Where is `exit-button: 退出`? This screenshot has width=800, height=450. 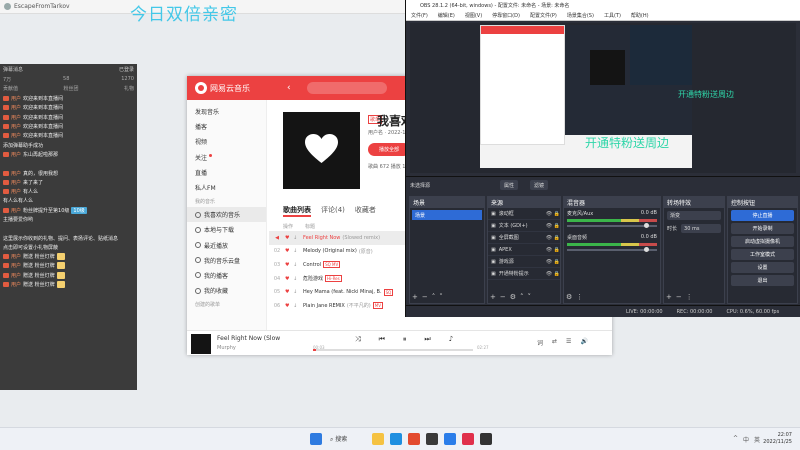
exit-button: 退出 is located at coordinates (762, 280).